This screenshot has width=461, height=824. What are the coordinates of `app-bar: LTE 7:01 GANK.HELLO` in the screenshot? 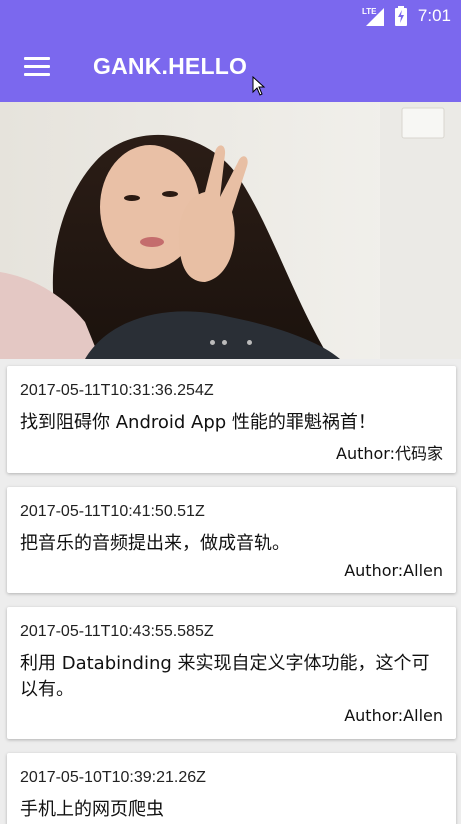 It's located at (230, 51).